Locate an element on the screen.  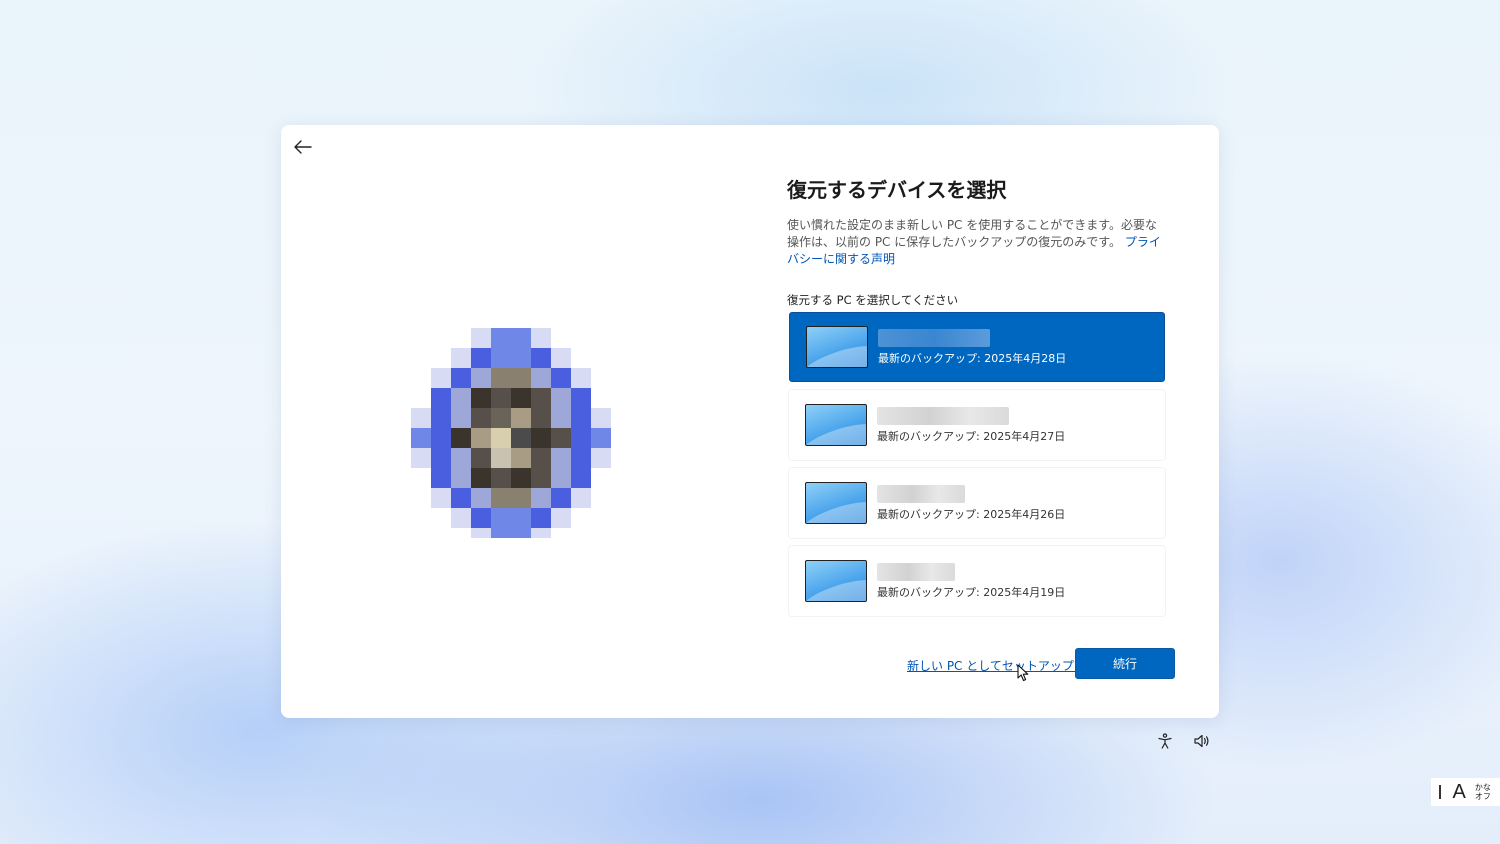
device-option-3: 最新のバックアップ: 2025年4月26日 is located at coordinates (977, 503).